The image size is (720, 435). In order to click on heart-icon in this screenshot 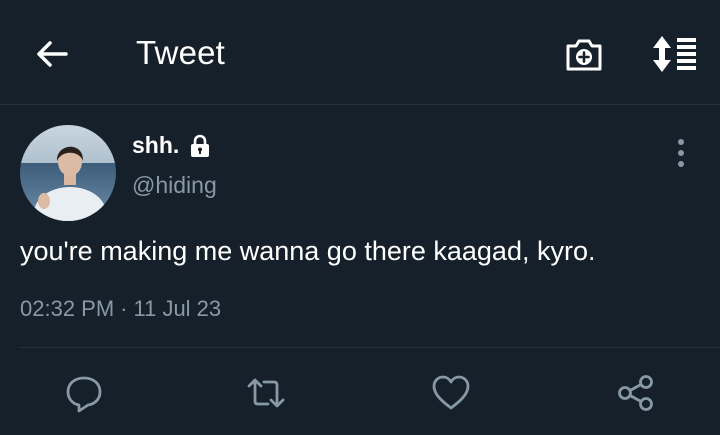, I will do `click(451, 392)`.